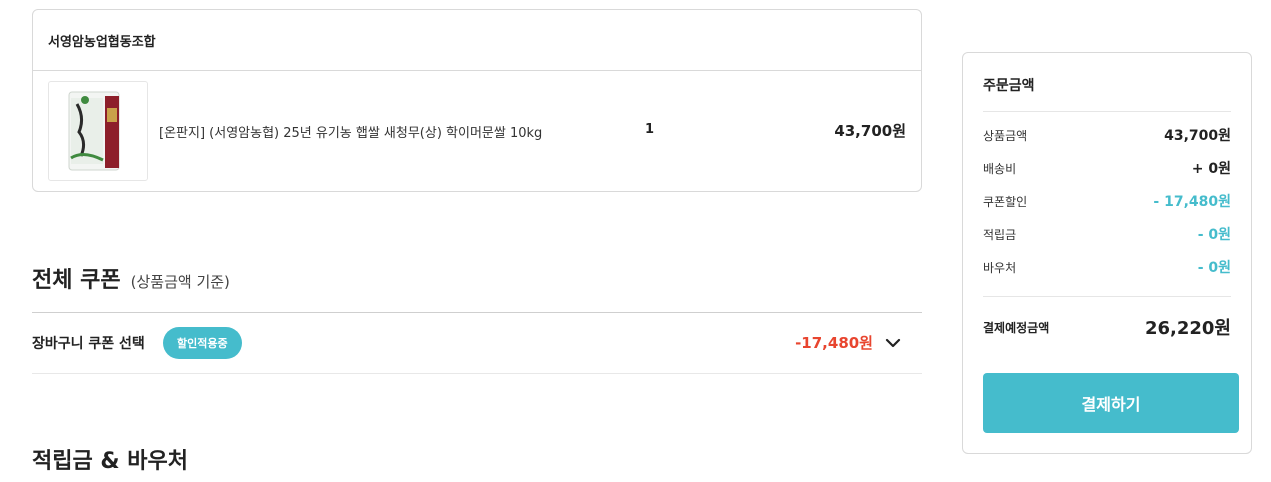 Image resolution: width=1271 pixels, height=482 pixels. Describe the element at coordinates (870, 131) in the screenshot. I see `product-price: 43,700원` at that location.